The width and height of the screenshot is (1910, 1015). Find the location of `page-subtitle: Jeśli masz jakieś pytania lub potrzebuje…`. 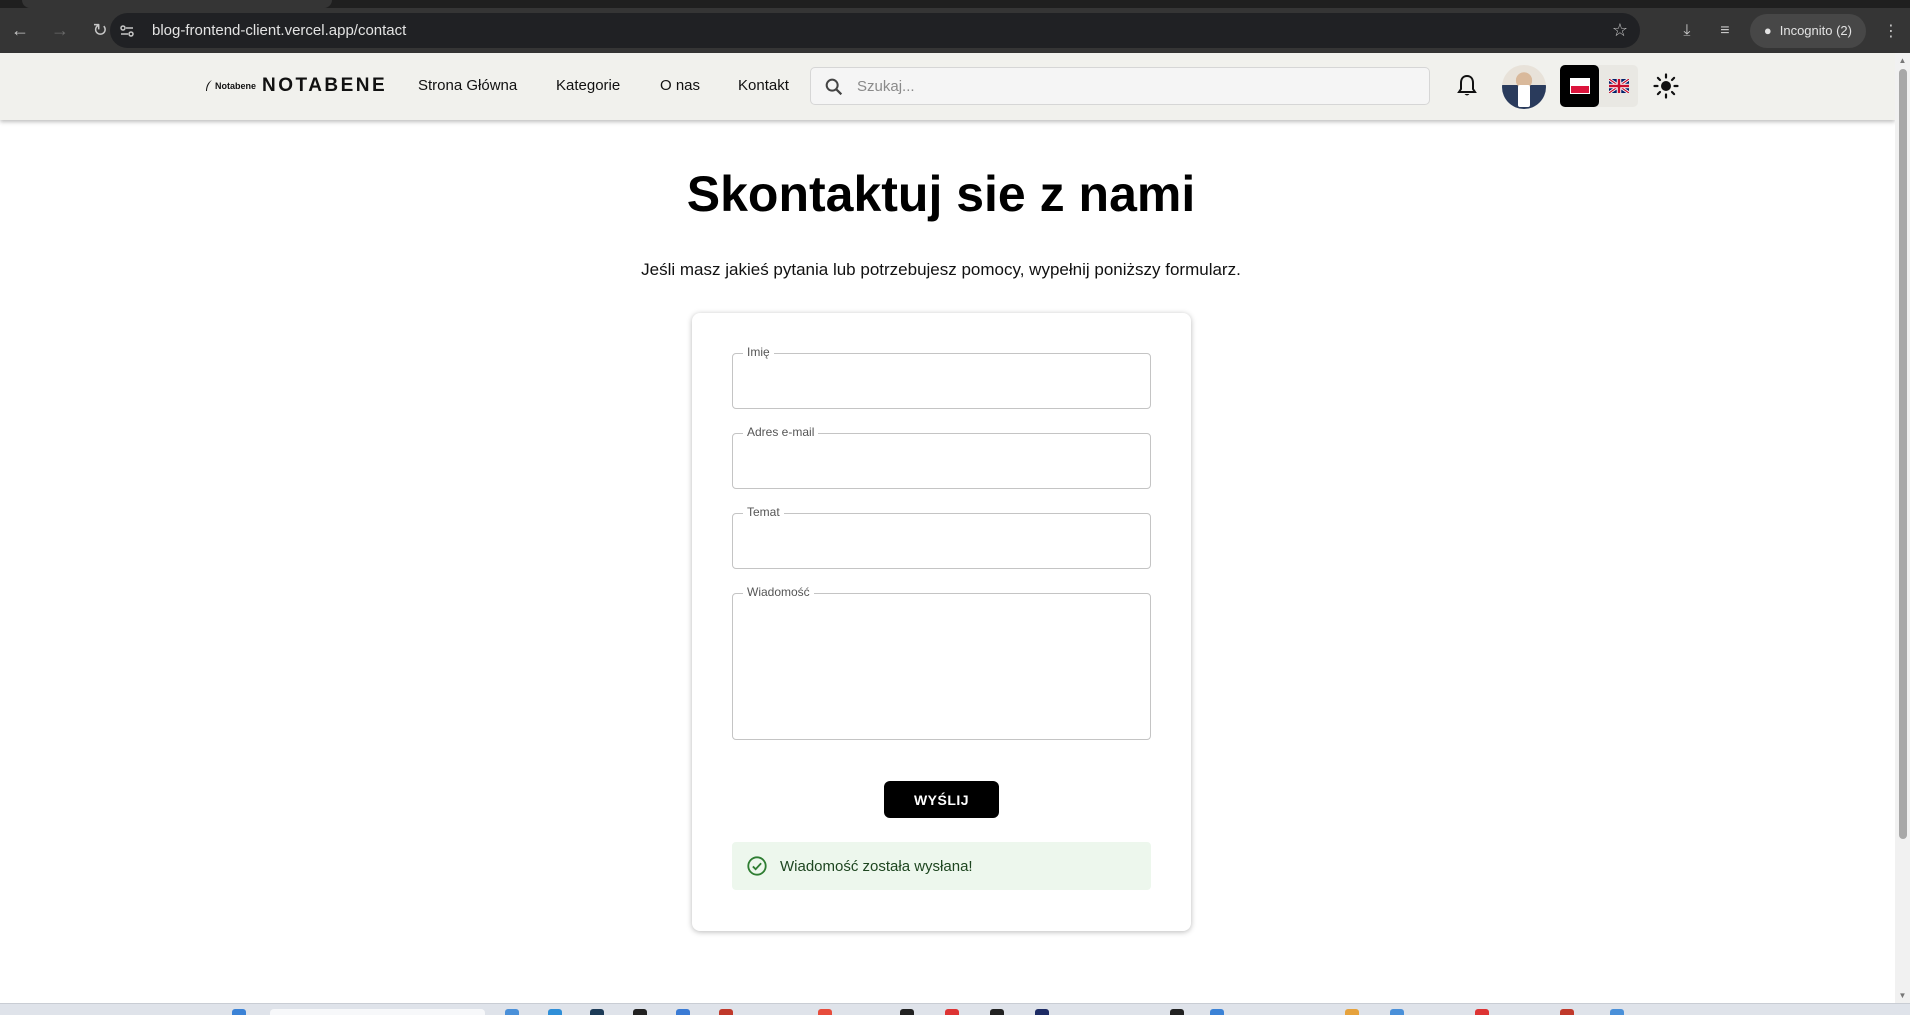

page-subtitle: Jeśli masz jakieś pytania lub potrzebuje… is located at coordinates (941, 269).